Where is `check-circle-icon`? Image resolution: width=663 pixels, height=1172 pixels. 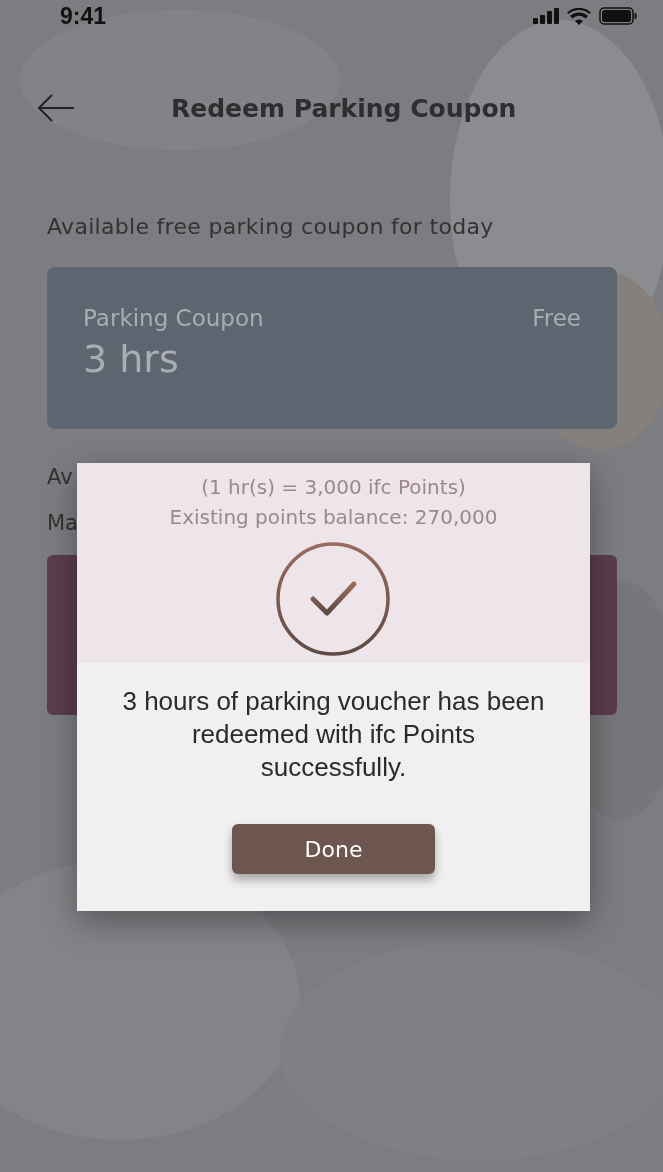 check-circle-icon is located at coordinates (333, 599).